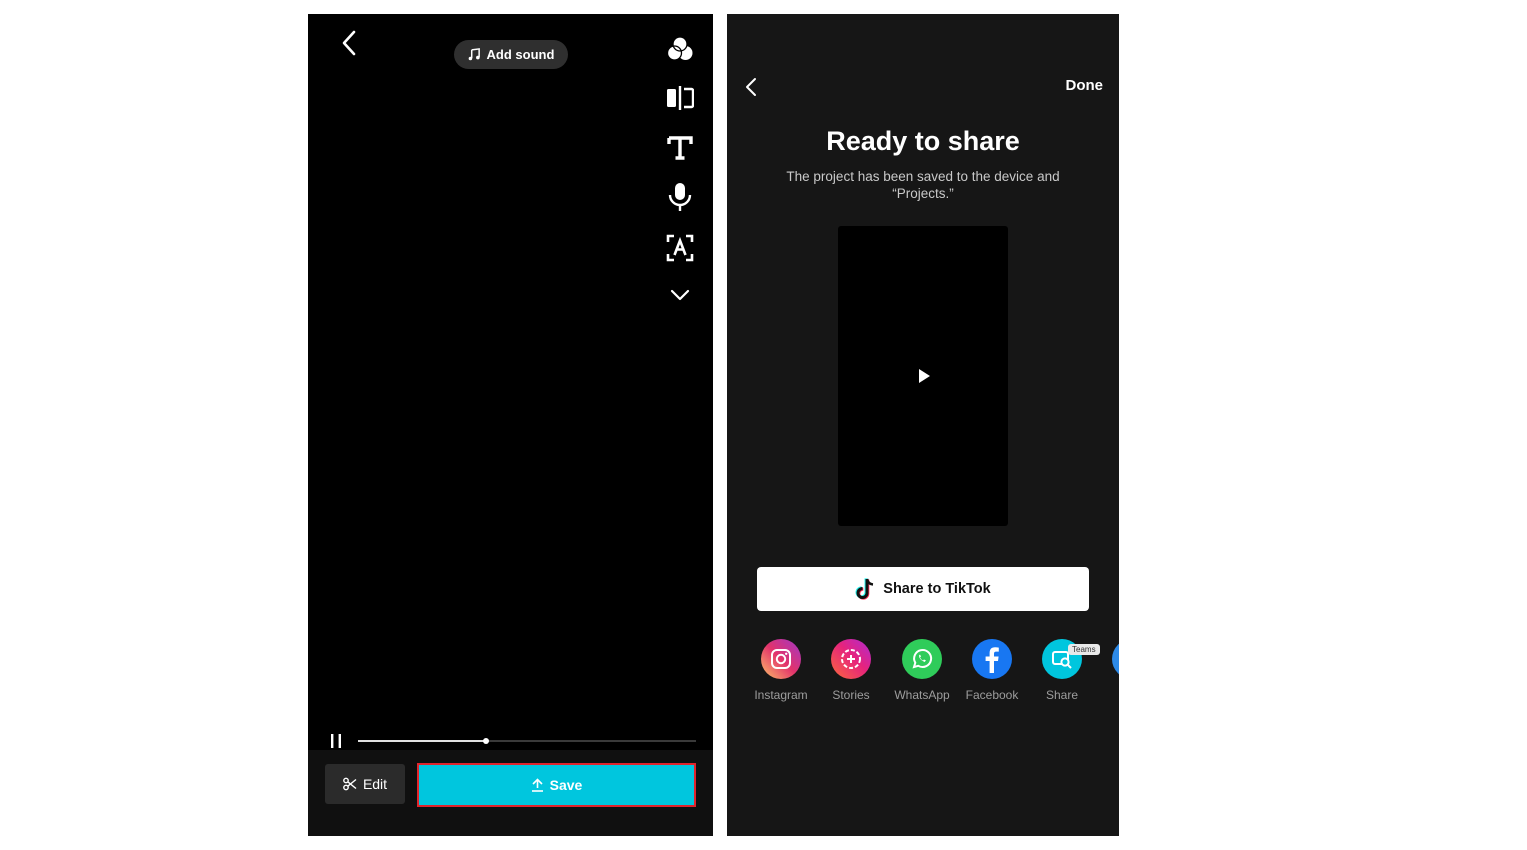 Image resolution: width=1527 pixels, height=850 pixels. I want to click on save-label: Save, so click(566, 785).